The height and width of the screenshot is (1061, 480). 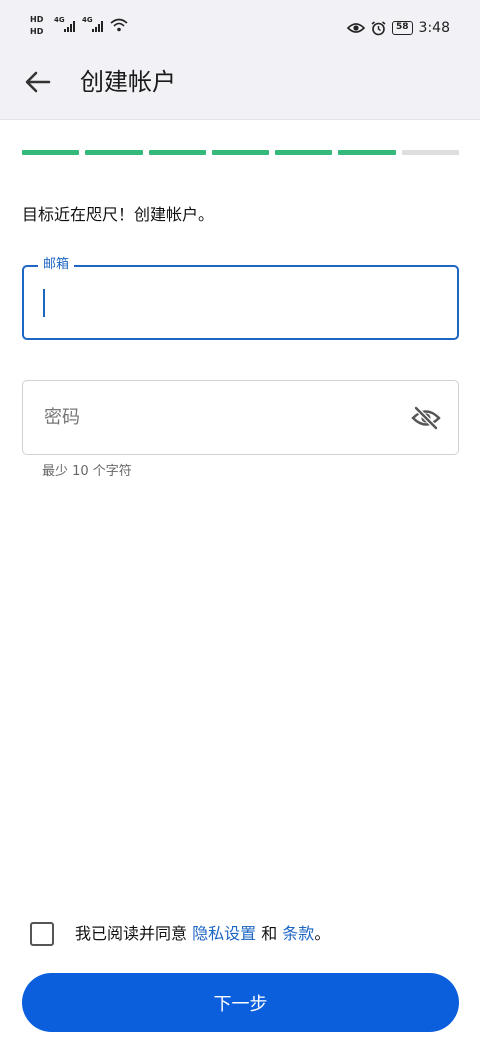 What do you see at coordinates (240, 298) in the screenshot?
I see `email-field: 邮箱` at bounding box center [240, 298].